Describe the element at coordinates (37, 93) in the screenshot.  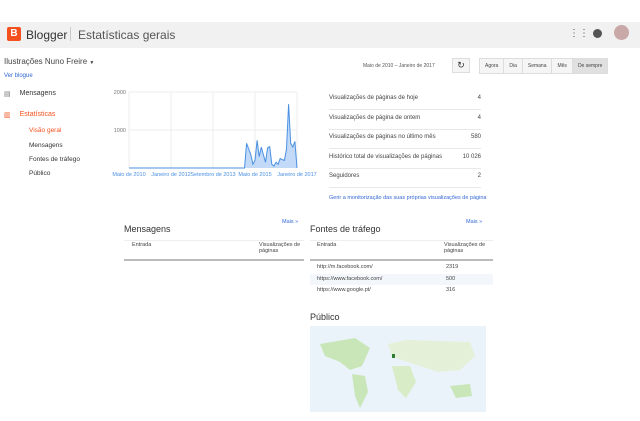
I see `sidebar-label: Mensagens` at that location.